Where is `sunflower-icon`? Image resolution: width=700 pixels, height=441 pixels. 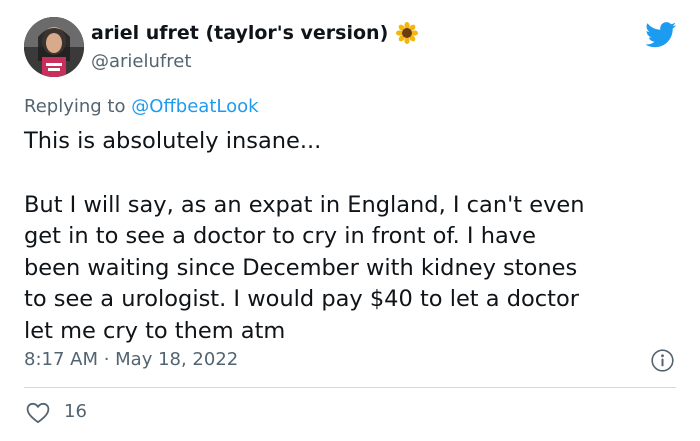
sunflower-icon is located at coordinates (407, 33).